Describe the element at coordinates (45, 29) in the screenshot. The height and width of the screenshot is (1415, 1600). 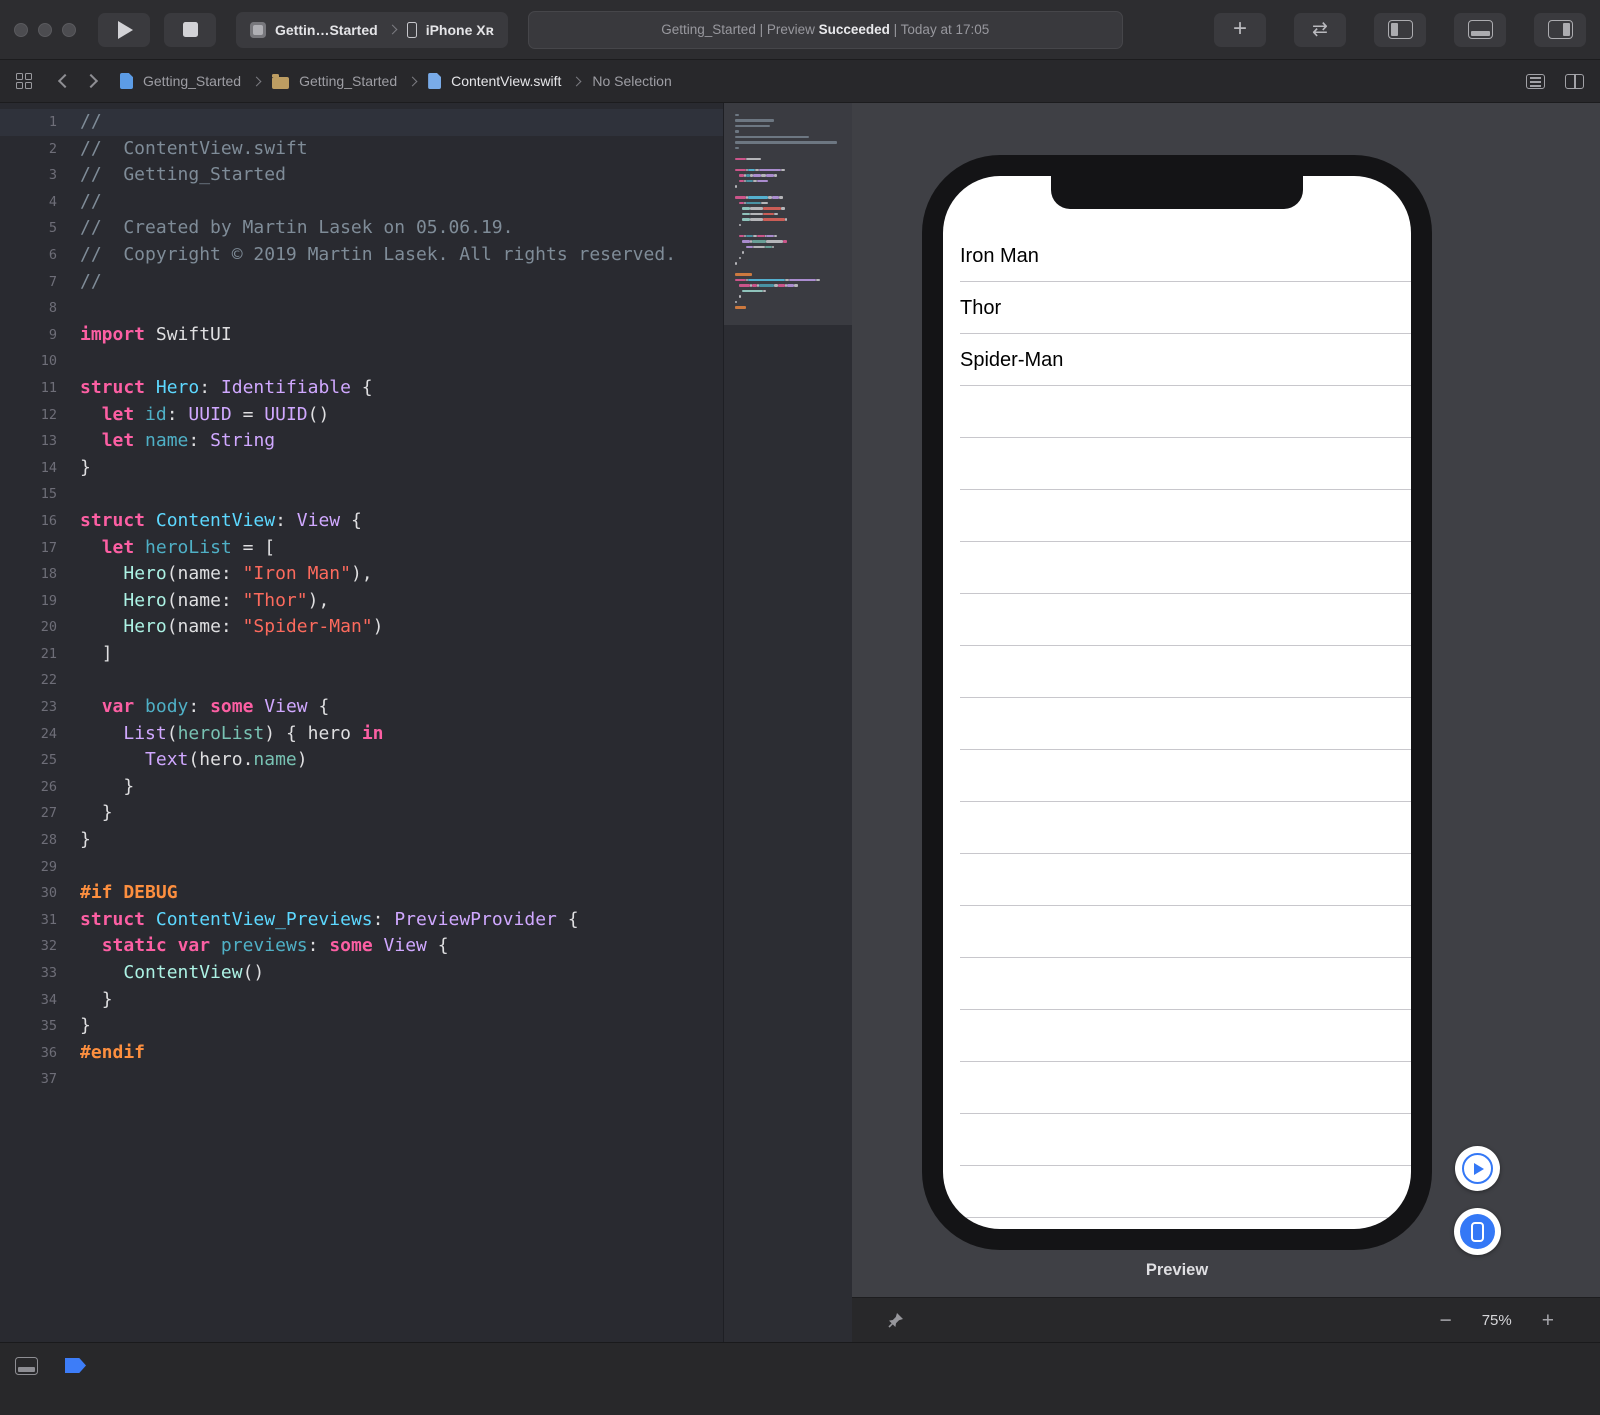
I see `minimize-window-button` at that location.